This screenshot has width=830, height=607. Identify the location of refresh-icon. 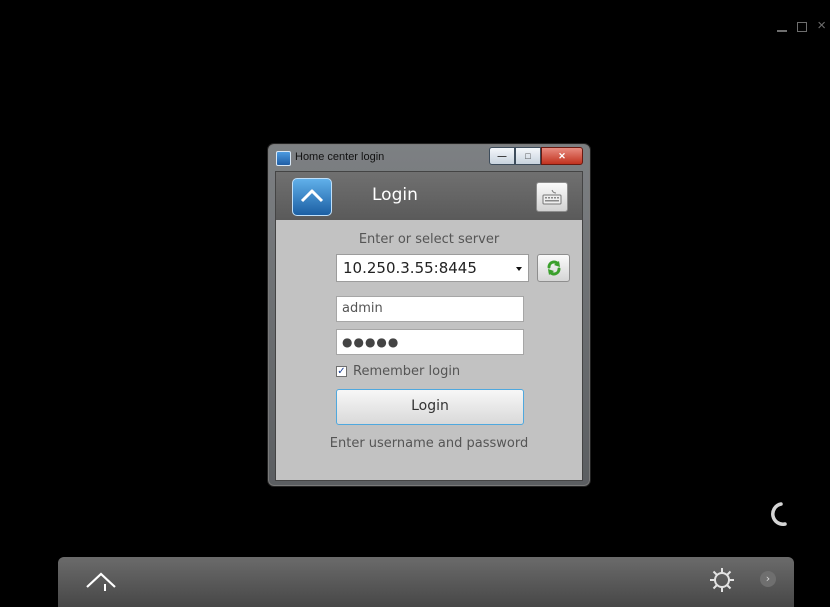
(553, 268).